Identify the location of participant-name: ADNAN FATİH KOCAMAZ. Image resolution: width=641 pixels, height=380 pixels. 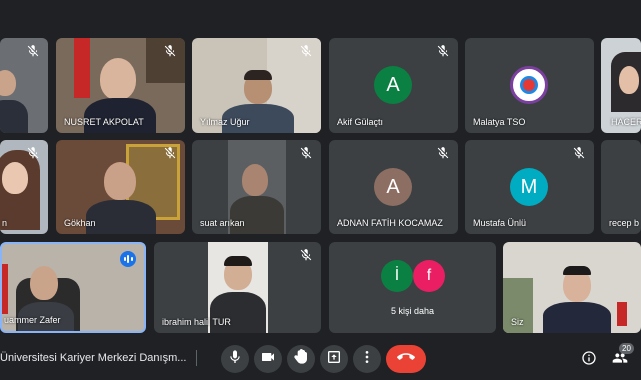
(390, 223).